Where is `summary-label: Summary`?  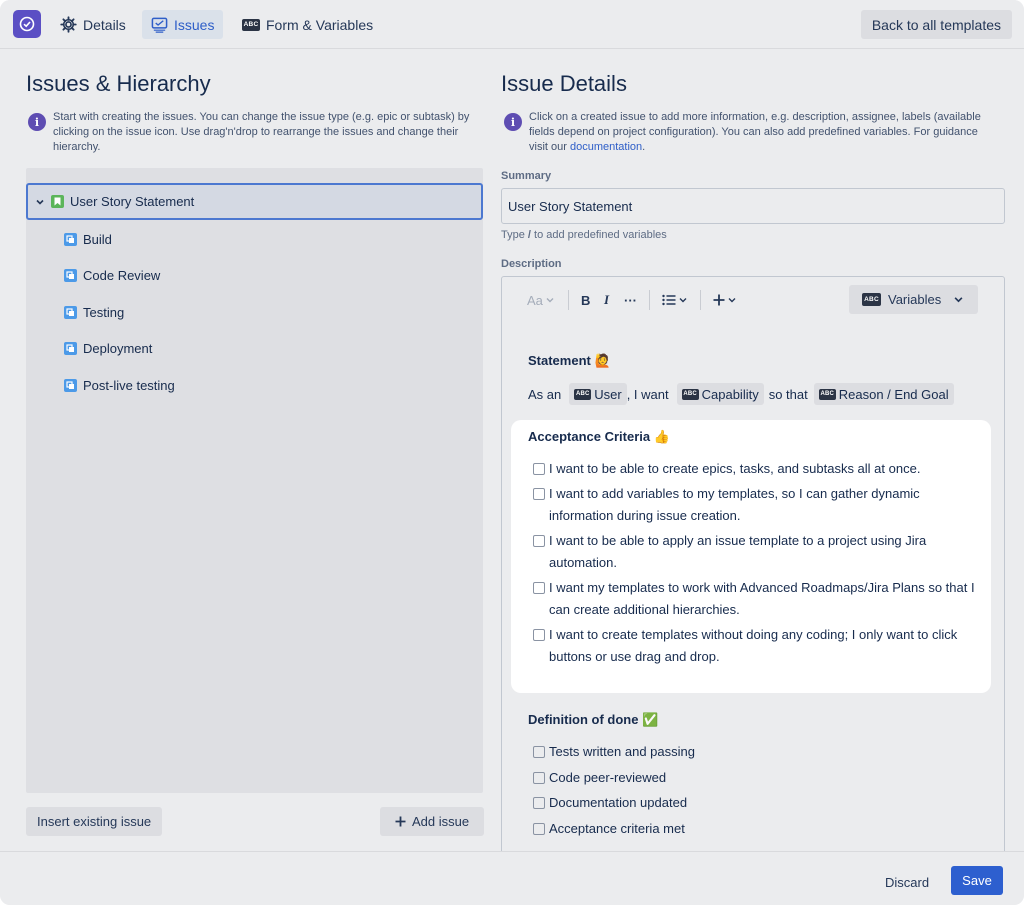 summary-label: Summary is located at coordinates (526, 176).